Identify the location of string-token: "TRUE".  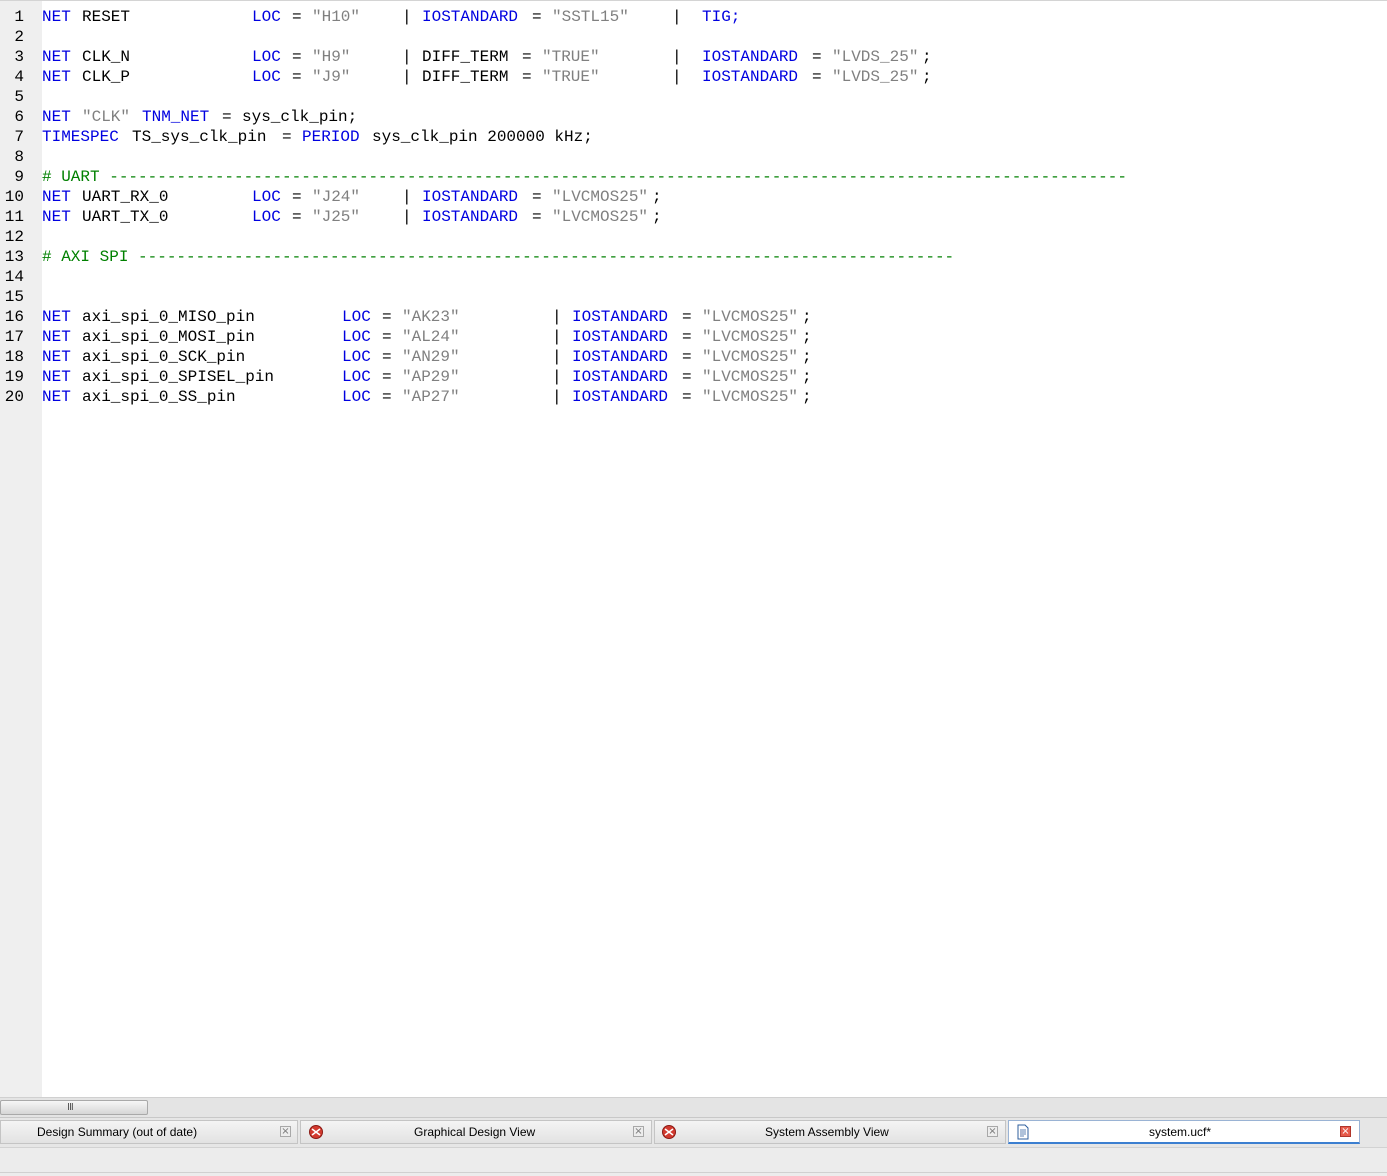
(571, 57).